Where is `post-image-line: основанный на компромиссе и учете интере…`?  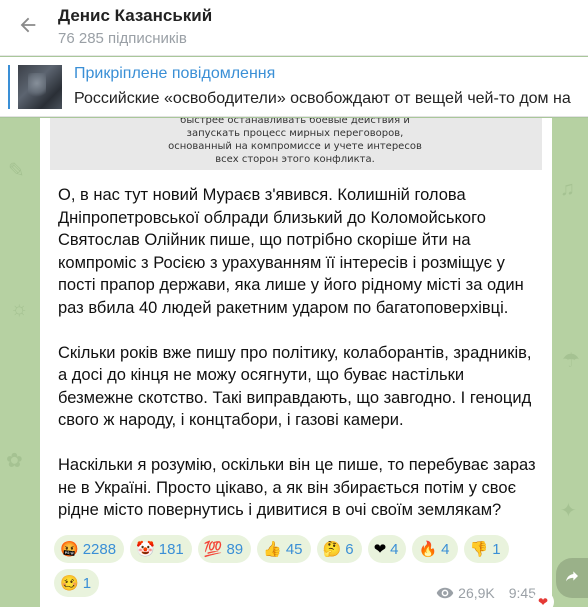
post-image-line: основанный на компромиссе и учете интере… is located at coordinates (295, 146).